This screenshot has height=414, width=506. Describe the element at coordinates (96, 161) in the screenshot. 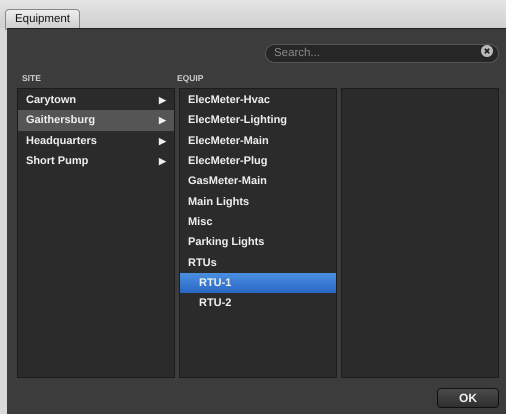

I see `site-item: Short Pump ▶` at that location.